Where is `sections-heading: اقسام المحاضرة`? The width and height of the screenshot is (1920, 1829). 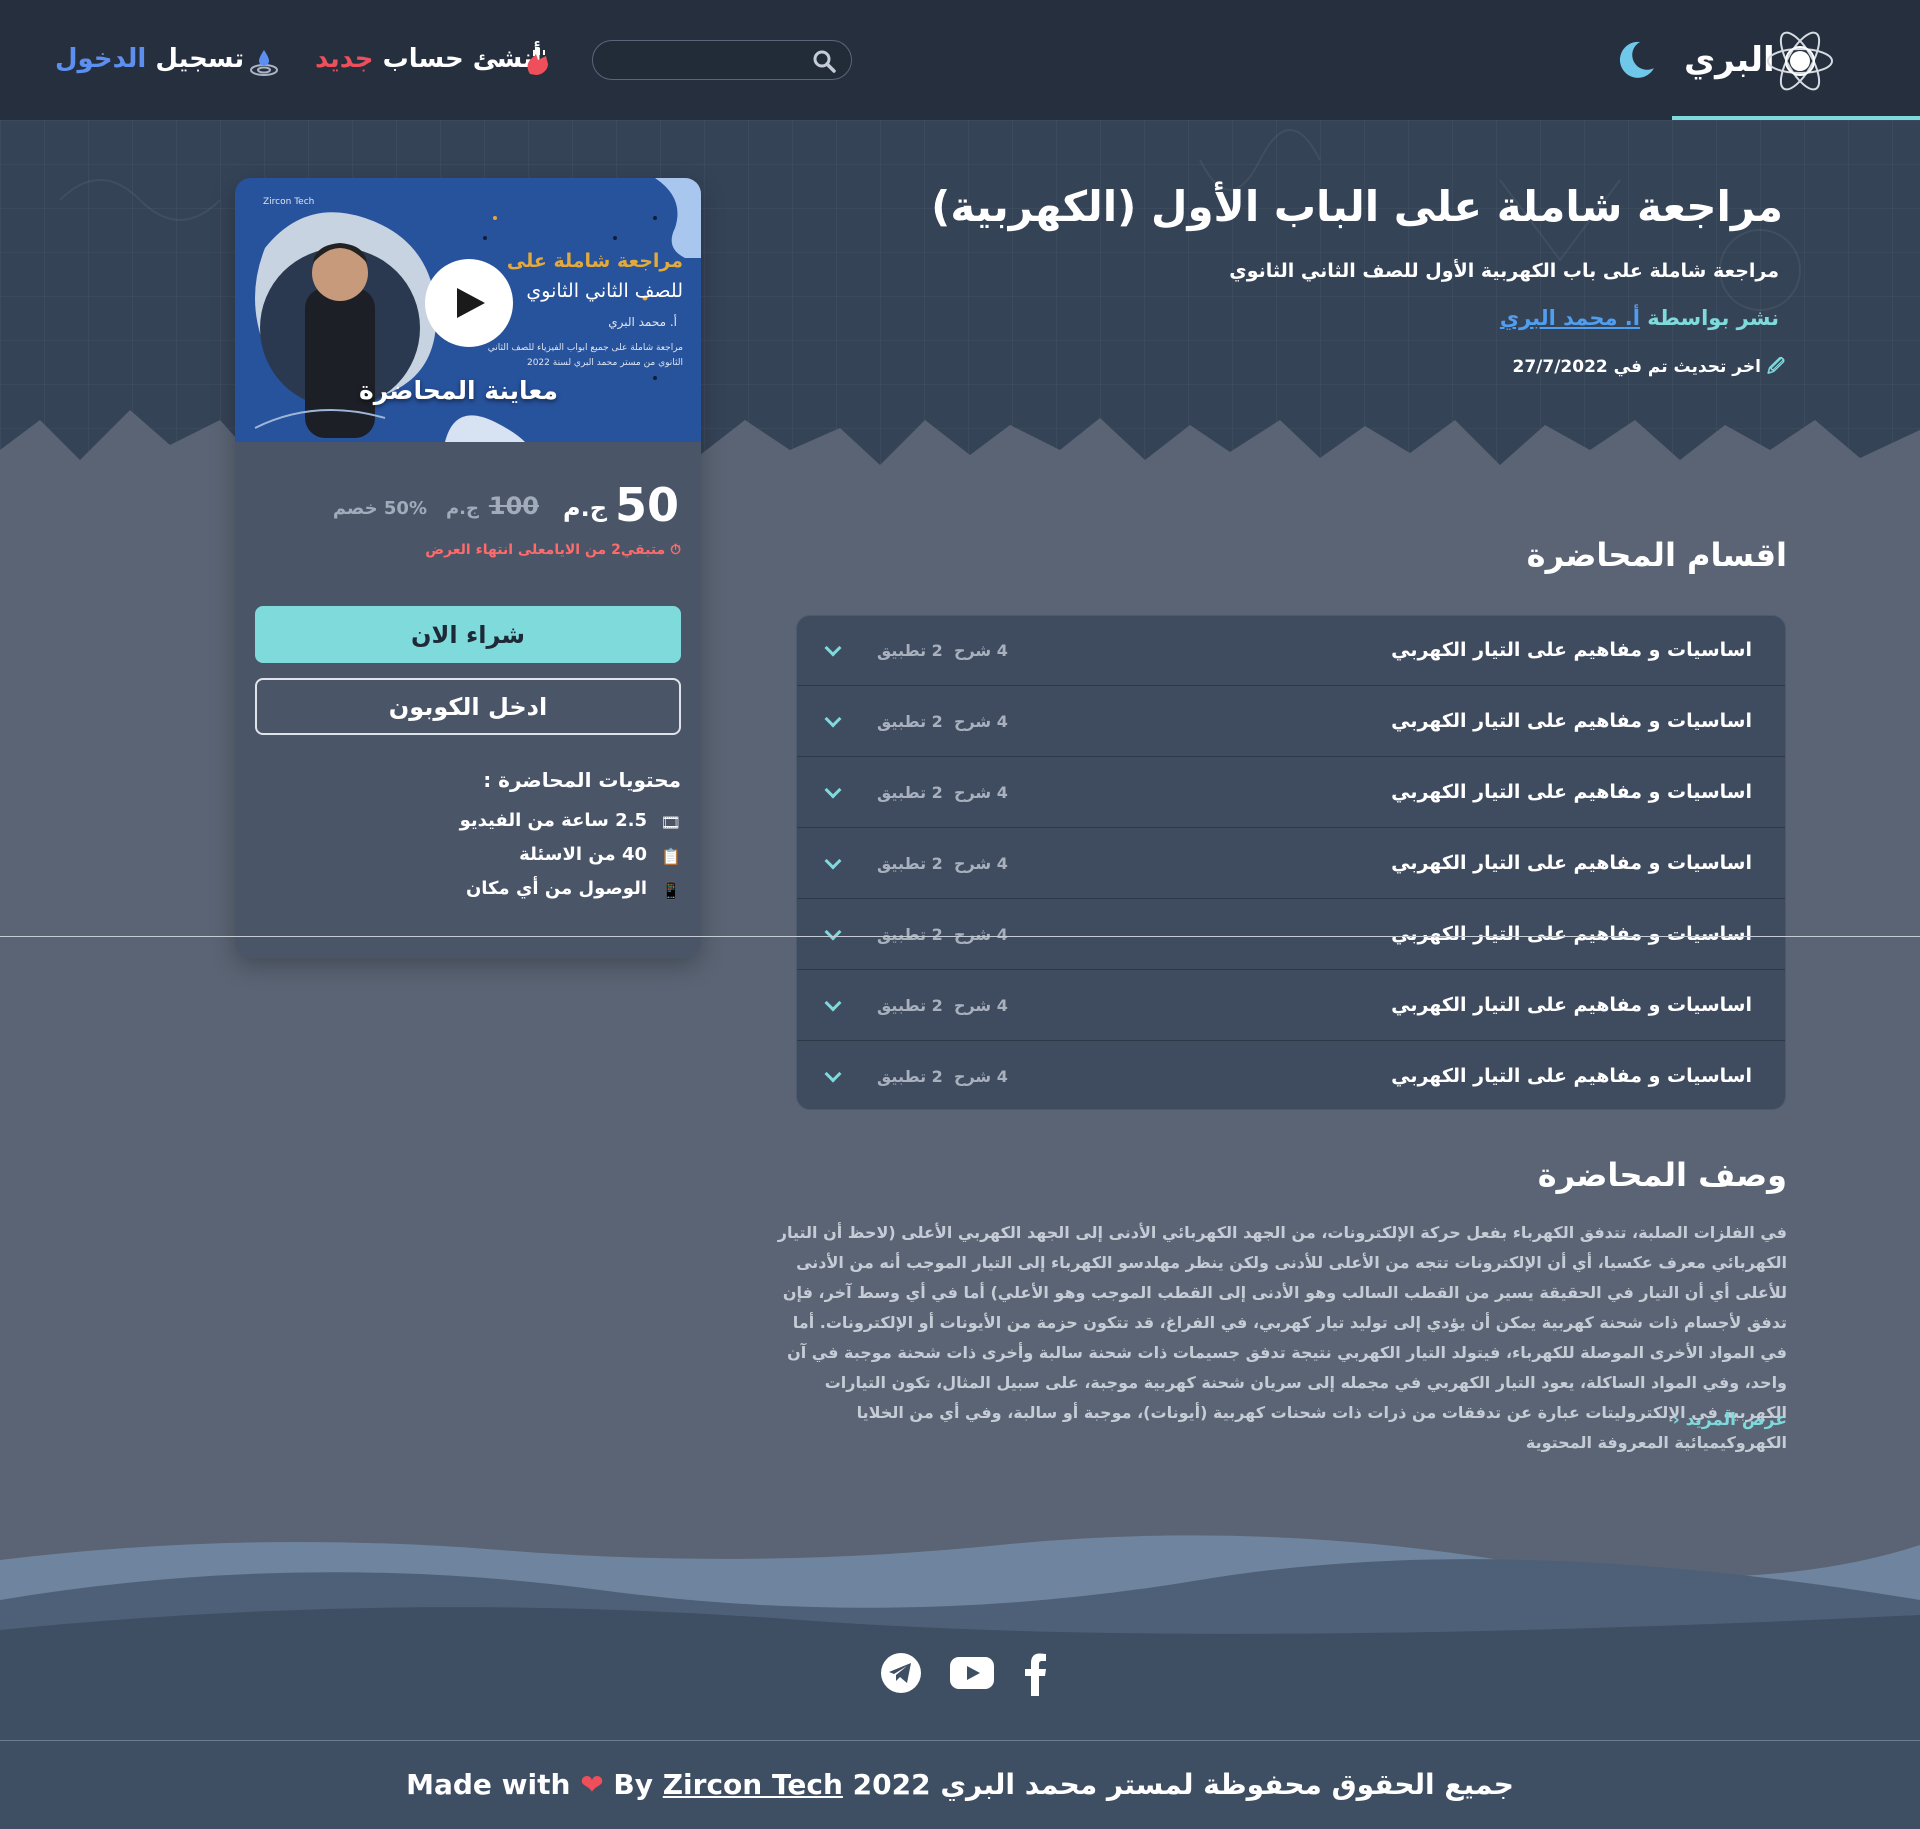
sections-heading: اقسام المحاضرة is located at coordinates (1656, 555).